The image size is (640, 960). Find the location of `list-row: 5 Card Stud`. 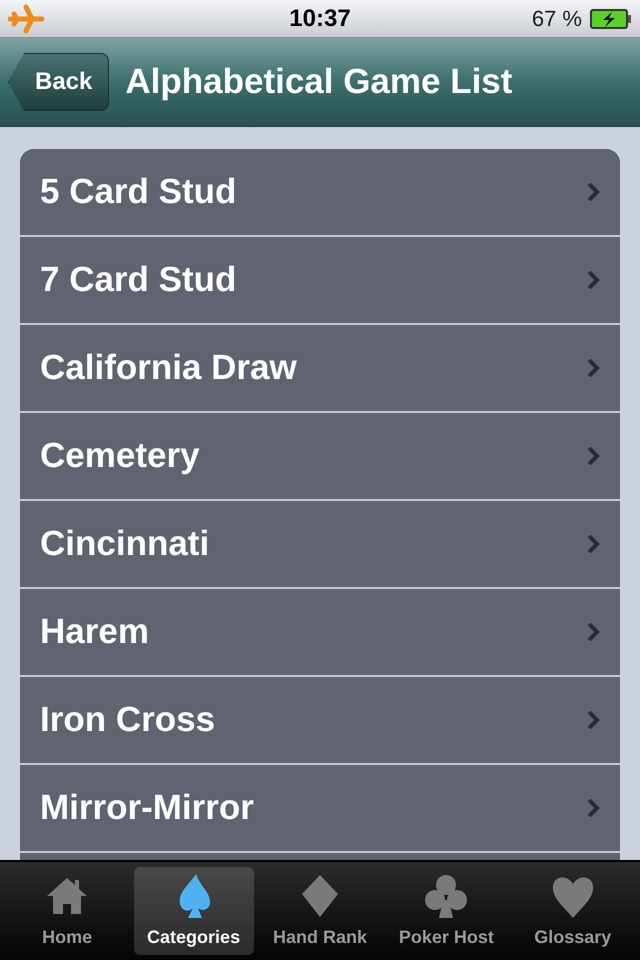

list-row: 5 Card Stud is located at coordinates (320, 193).